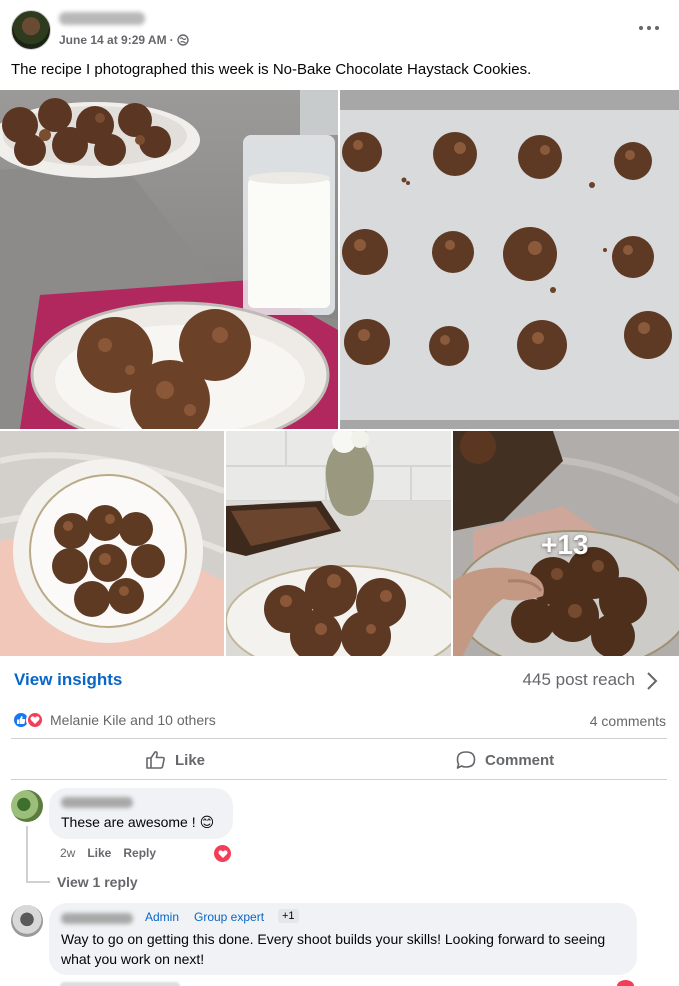 This screenshot has width=679, height=986. Describe the element at coordinates (102, 18) in the screenshot. I see `author-name-blurred` at that location.